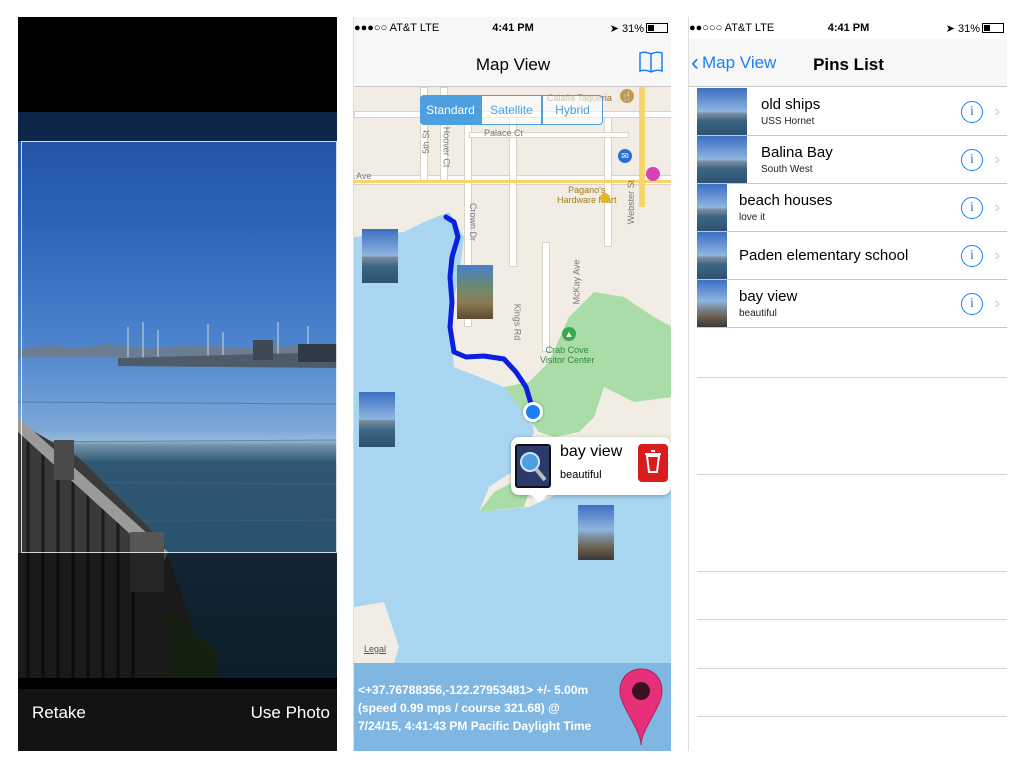 This screenshot has height=768, width=1024. Describe the element at coordinates (852, 112) in the screenshot. I see `pin-row-old-ships: old ships USS Hornet i ›` at that location.